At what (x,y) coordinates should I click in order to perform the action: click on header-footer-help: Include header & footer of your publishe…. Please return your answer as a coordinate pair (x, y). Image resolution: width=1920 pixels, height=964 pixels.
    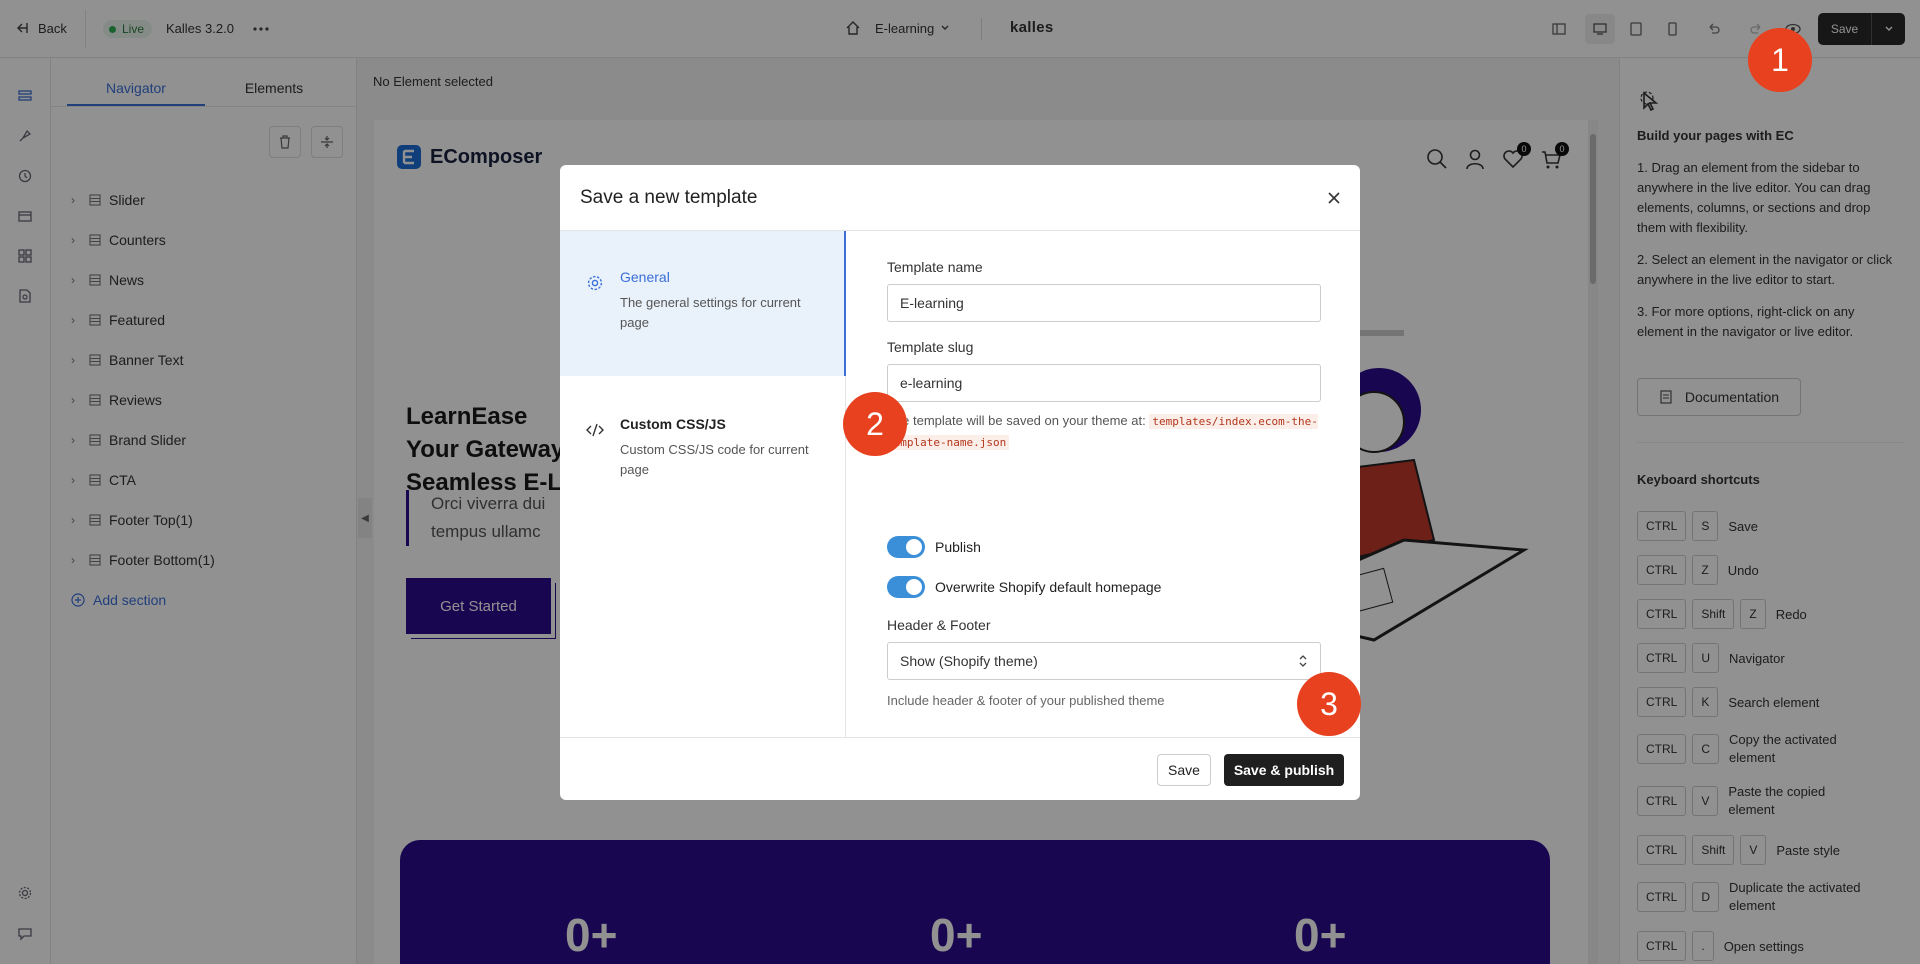
    Looking at the image, I should click on (1026, 700).